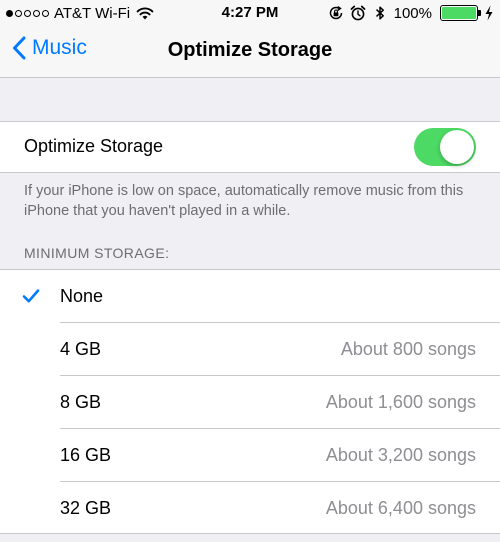  Describe the element at coordinates (400, 508) in the screenshot. I see `option-detail: About 6,400 songs` at that location.